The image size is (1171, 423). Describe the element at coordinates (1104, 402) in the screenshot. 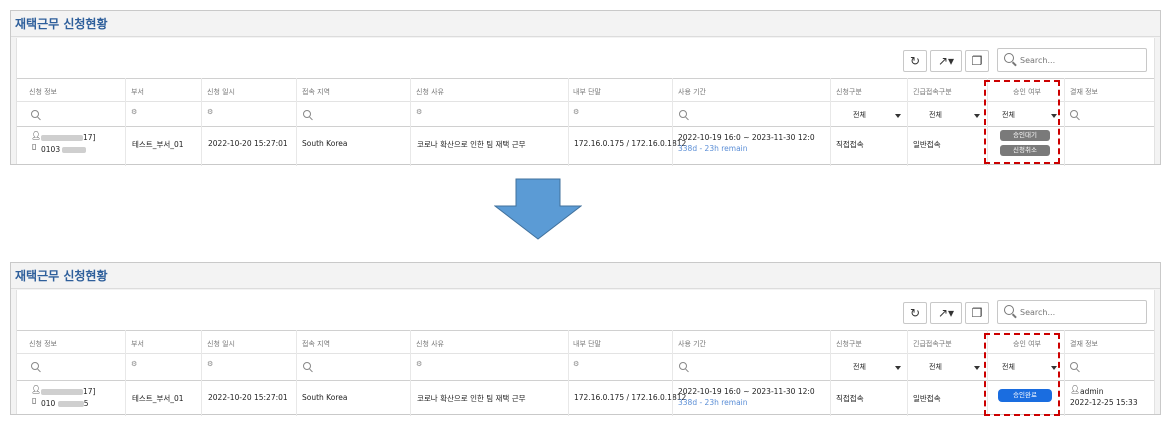

I see `approved-at: 2022-12-25 15:33` at that location.